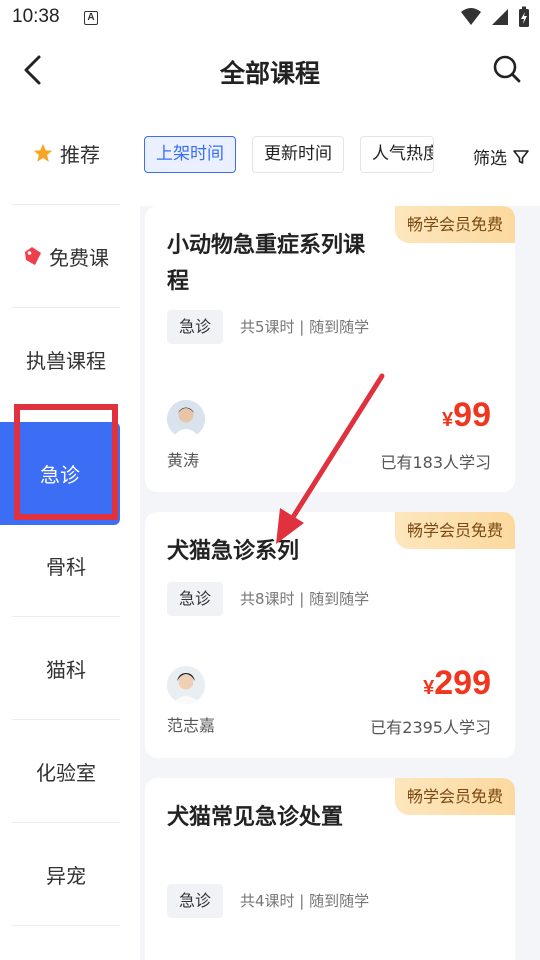 The width and height of the screenshot is (540, 960). Describe the element at coordinates (500, 17) in the screenshot. I see `signal-icon` at that location.